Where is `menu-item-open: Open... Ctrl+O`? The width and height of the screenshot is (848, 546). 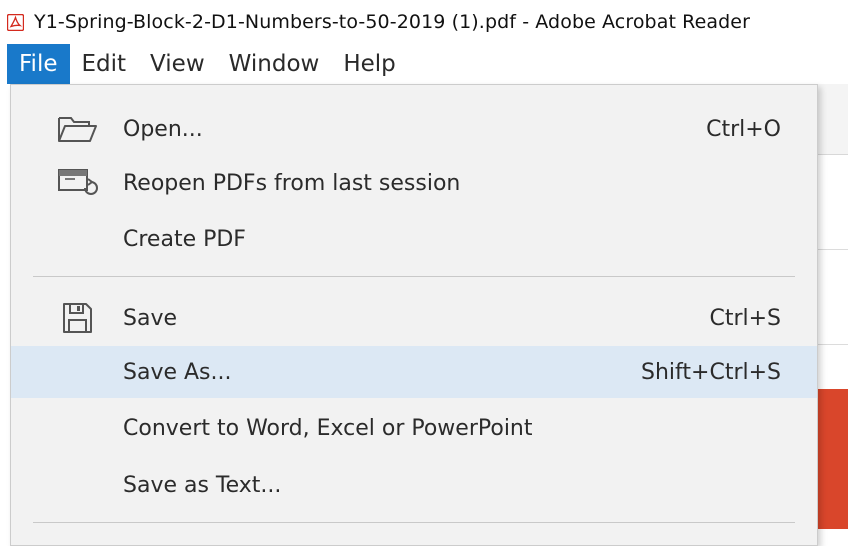
menu-item-open: Open... Ctrl+O is located at coordinates (414, 129).